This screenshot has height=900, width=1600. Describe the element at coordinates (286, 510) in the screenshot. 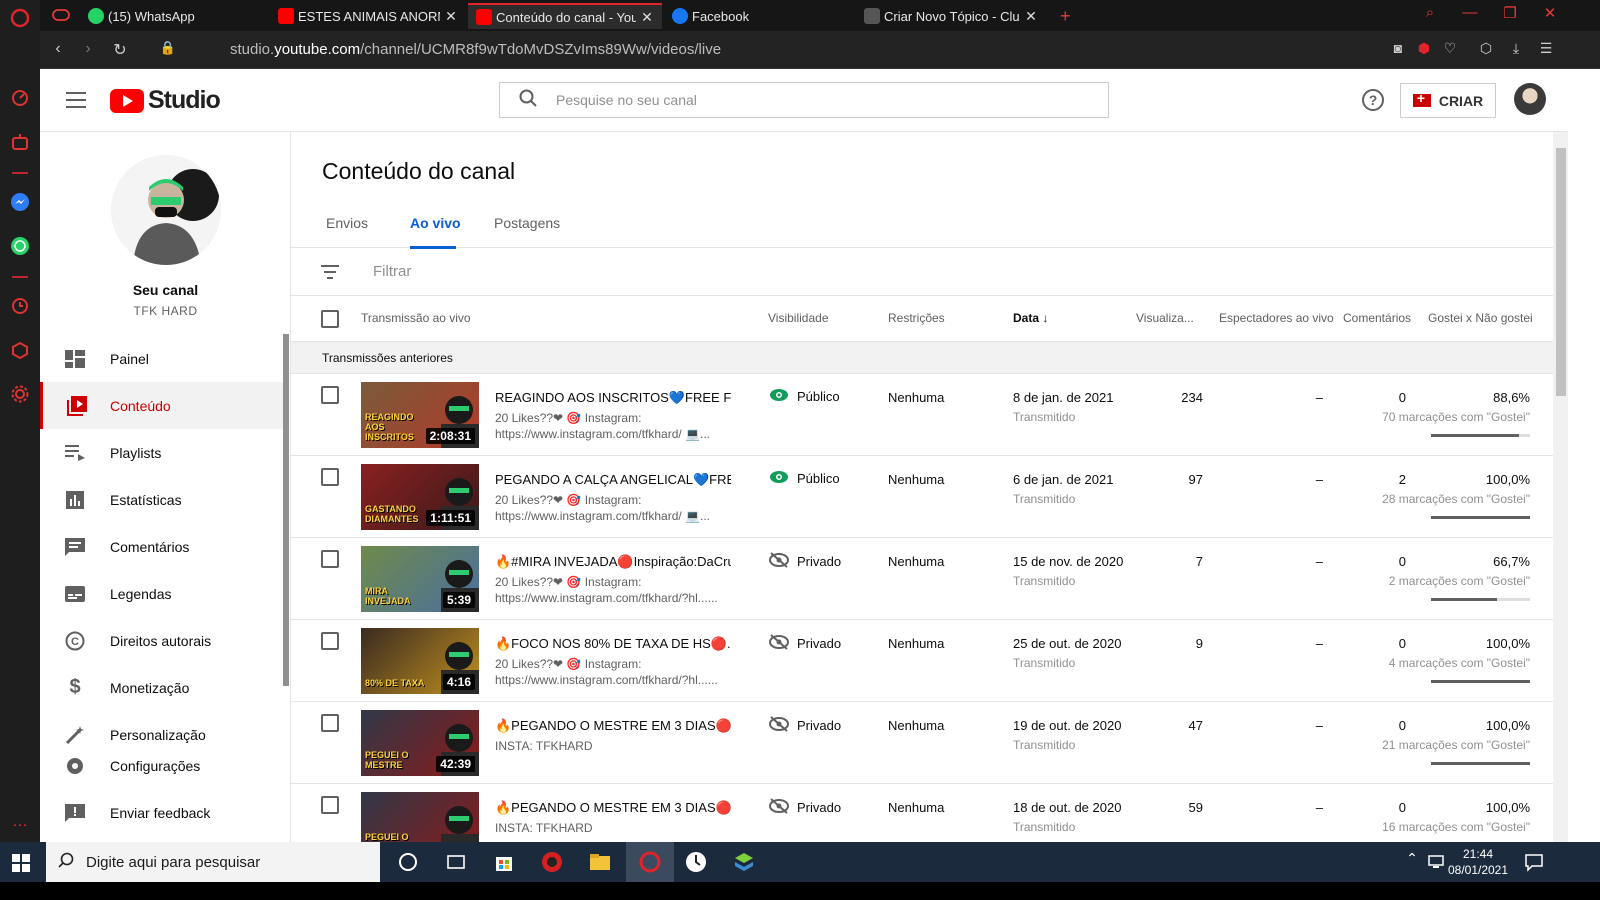

I see `sidebar-scrollbar` at that location.